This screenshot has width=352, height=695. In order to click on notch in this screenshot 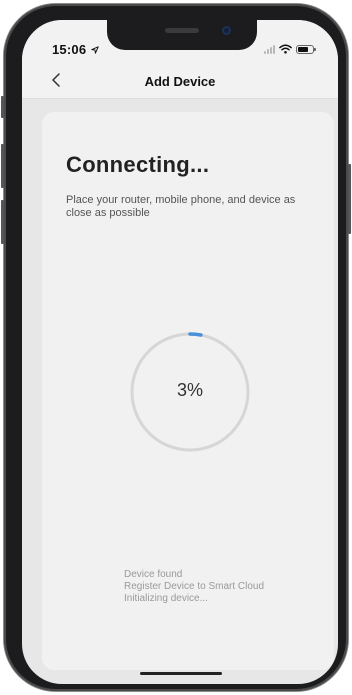, I will do `click(182, 35)`.